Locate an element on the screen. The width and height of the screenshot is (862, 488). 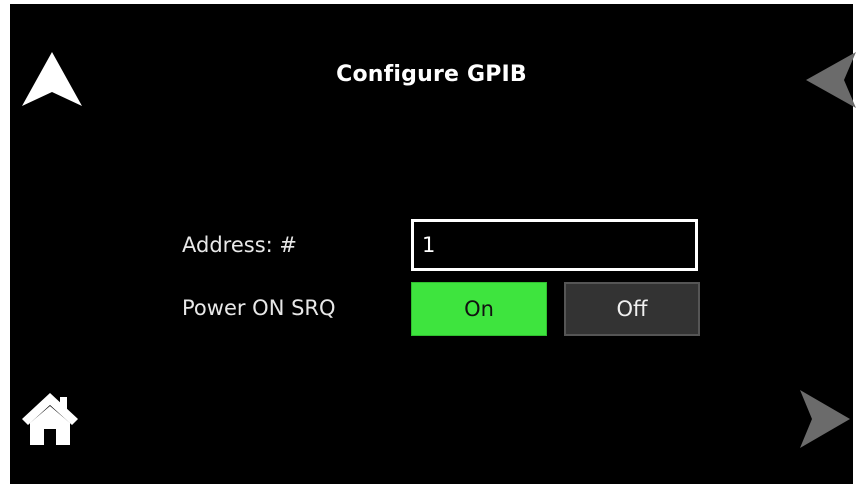
forward-button is located at coordinates (826, 419).